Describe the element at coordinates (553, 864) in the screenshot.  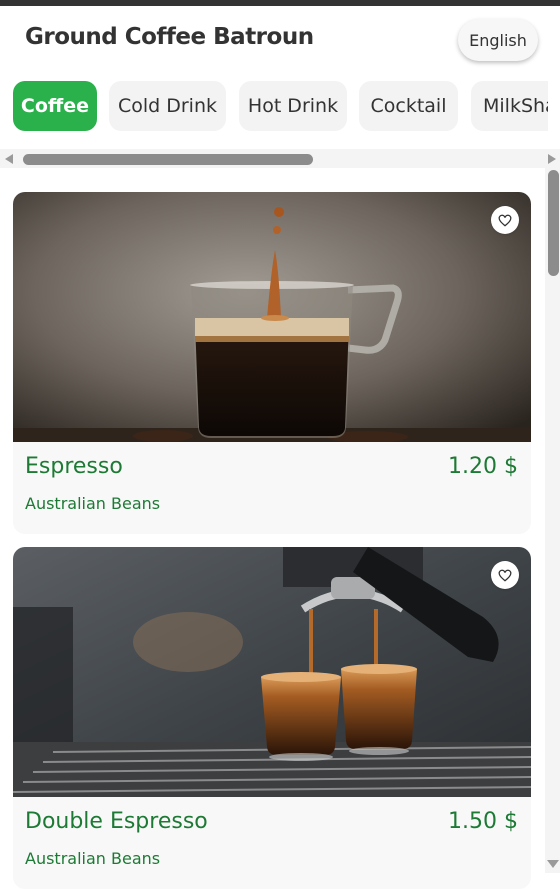
I see `scroll-arrow-down-icon` at that location.